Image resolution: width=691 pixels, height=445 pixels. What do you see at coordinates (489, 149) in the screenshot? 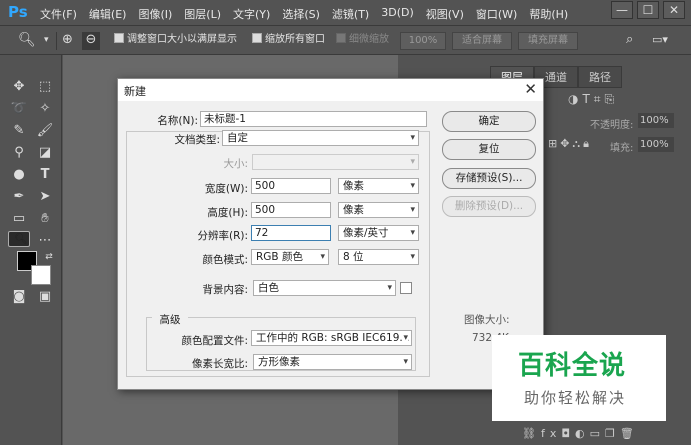
I see `reset-button: 复位` at bounding box center [489, 149].